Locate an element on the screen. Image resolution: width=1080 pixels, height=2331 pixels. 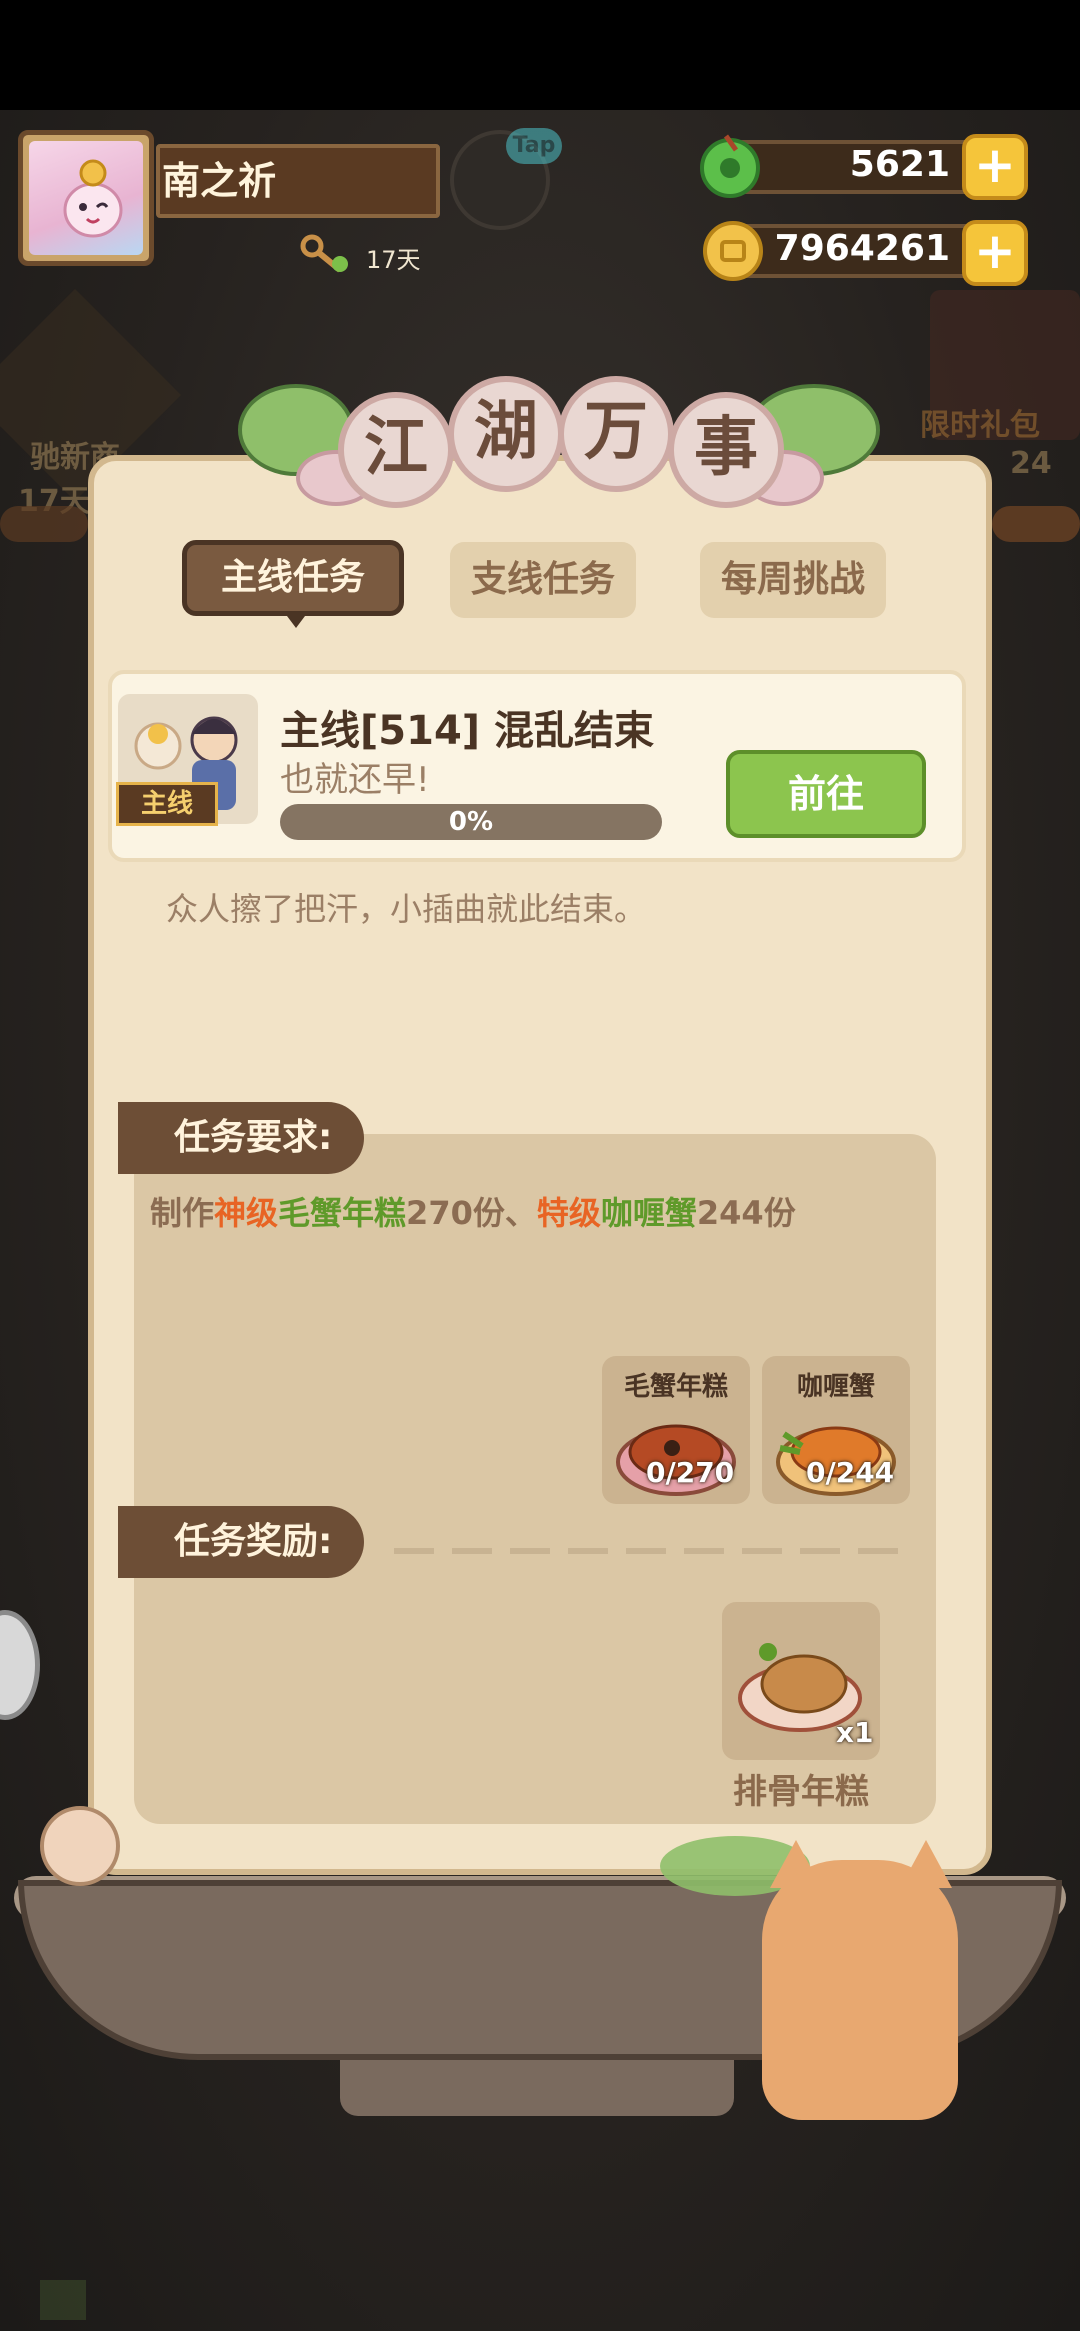
tab-pointer is located at coordinates (296, 620).